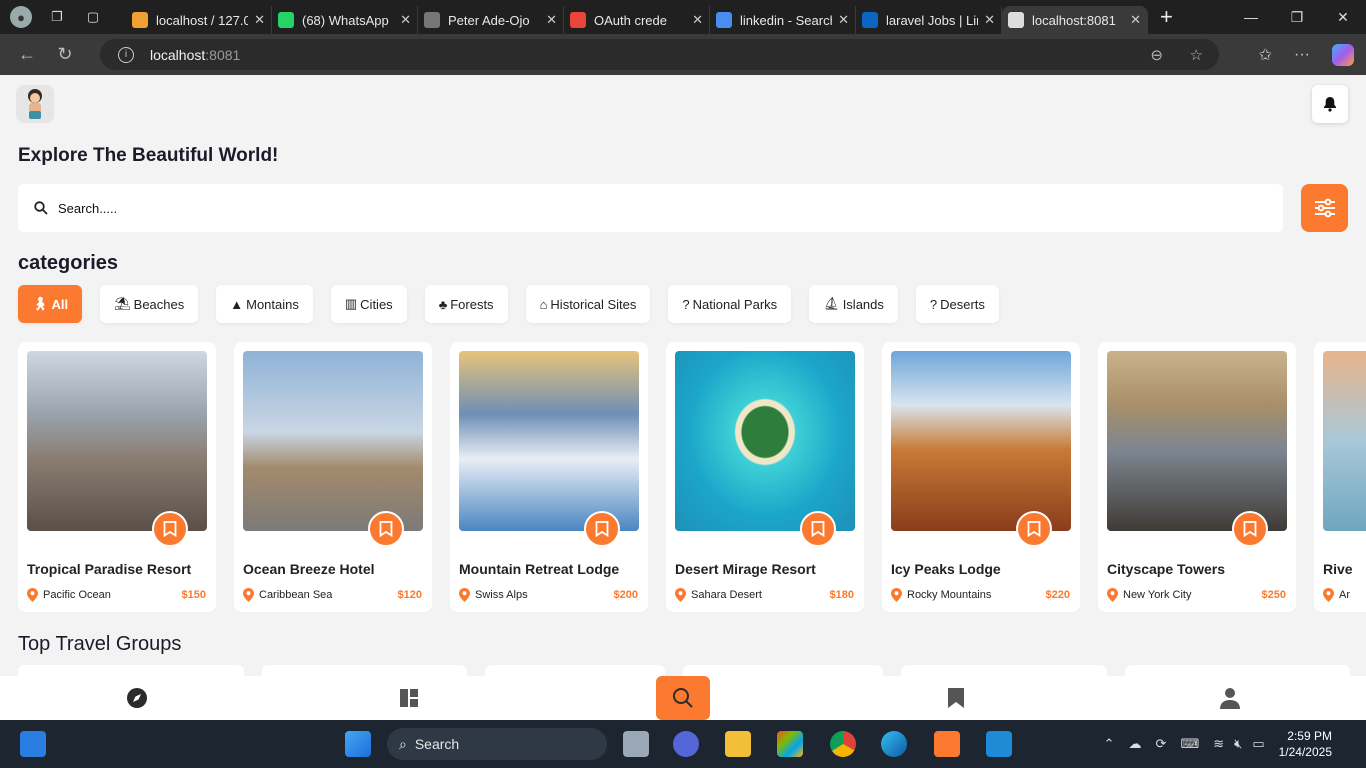  I want to click on category-chip: ▥ Cities, so click(368, 304).